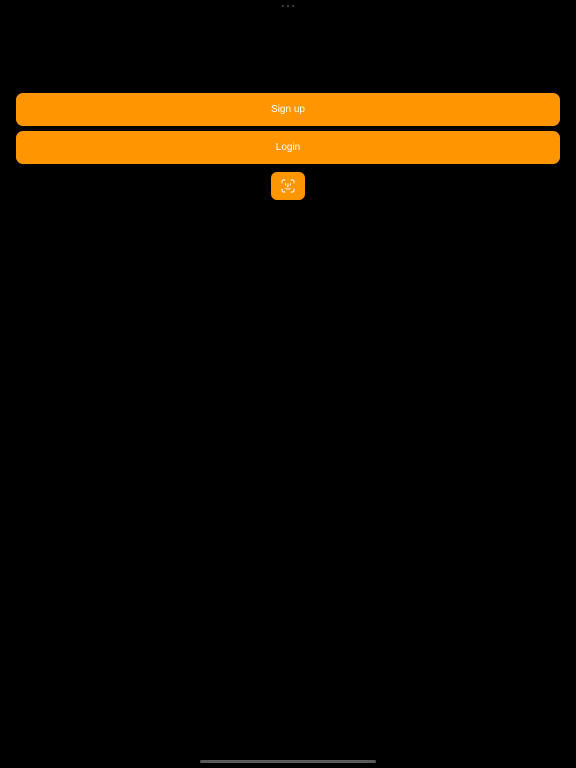 Image resolution: width=576 pixels, height=768 pixels. What do you see at coordinates (288, 109) in the screenshot?
I see `sign-up-button: Sign up` at bounding box center [288, 109].